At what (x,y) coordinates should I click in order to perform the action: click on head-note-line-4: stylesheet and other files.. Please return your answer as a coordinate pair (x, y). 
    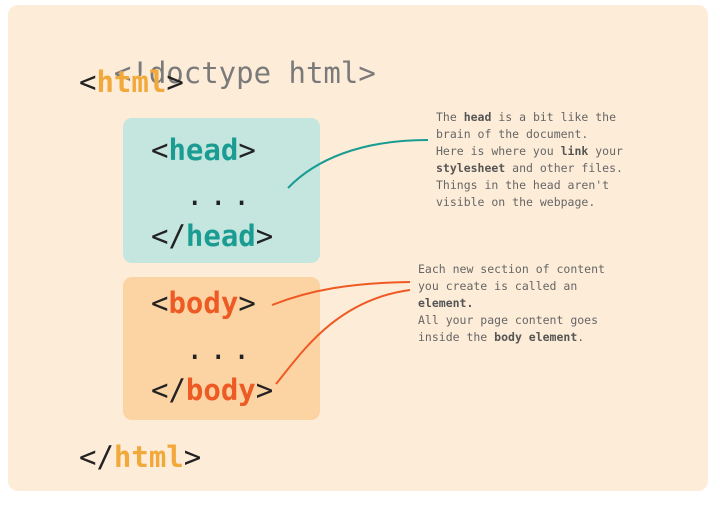
    Looking at the image, I should click on (529, 168).